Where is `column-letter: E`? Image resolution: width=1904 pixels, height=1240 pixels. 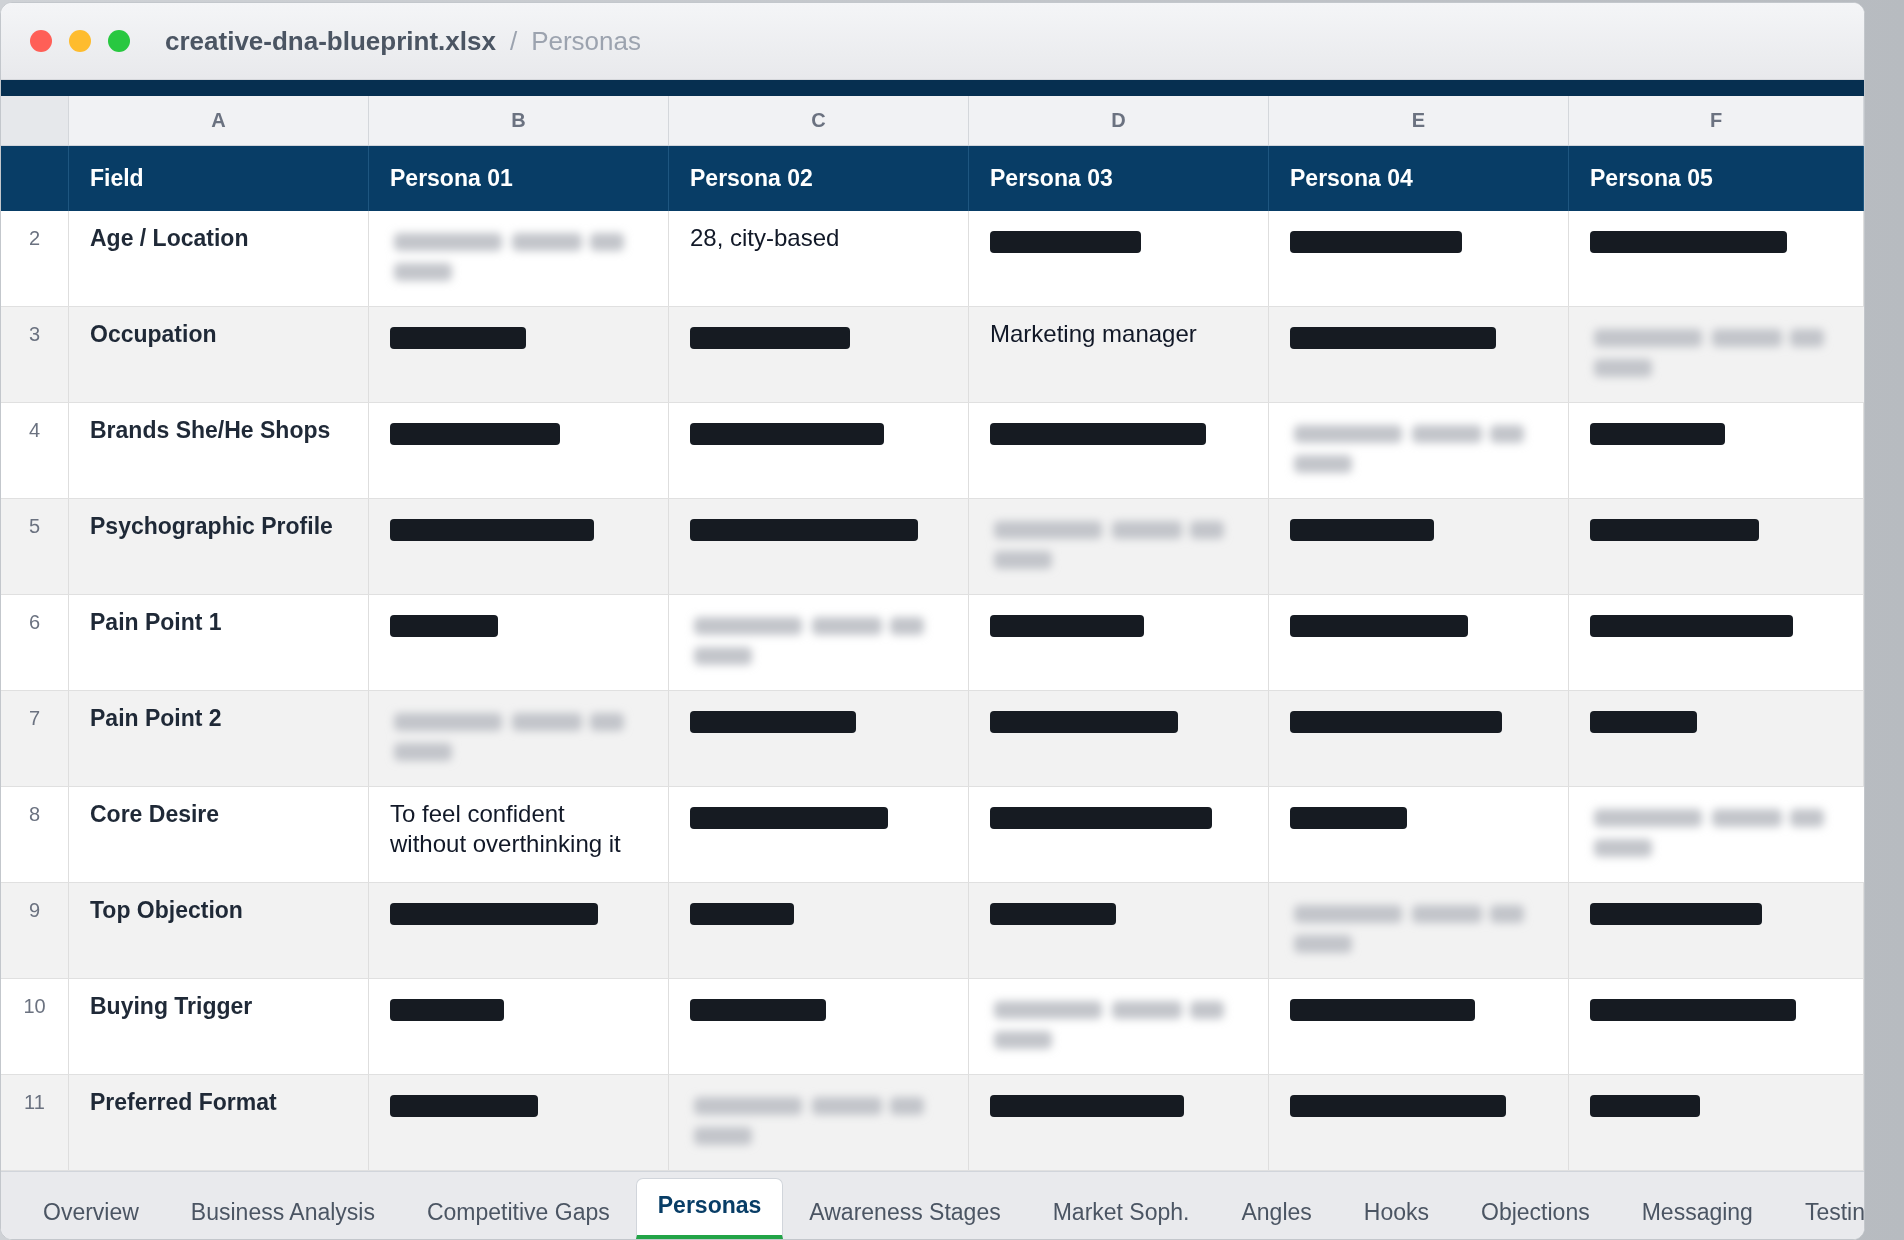 column-letter: E is located at coordinates (1419, 120).